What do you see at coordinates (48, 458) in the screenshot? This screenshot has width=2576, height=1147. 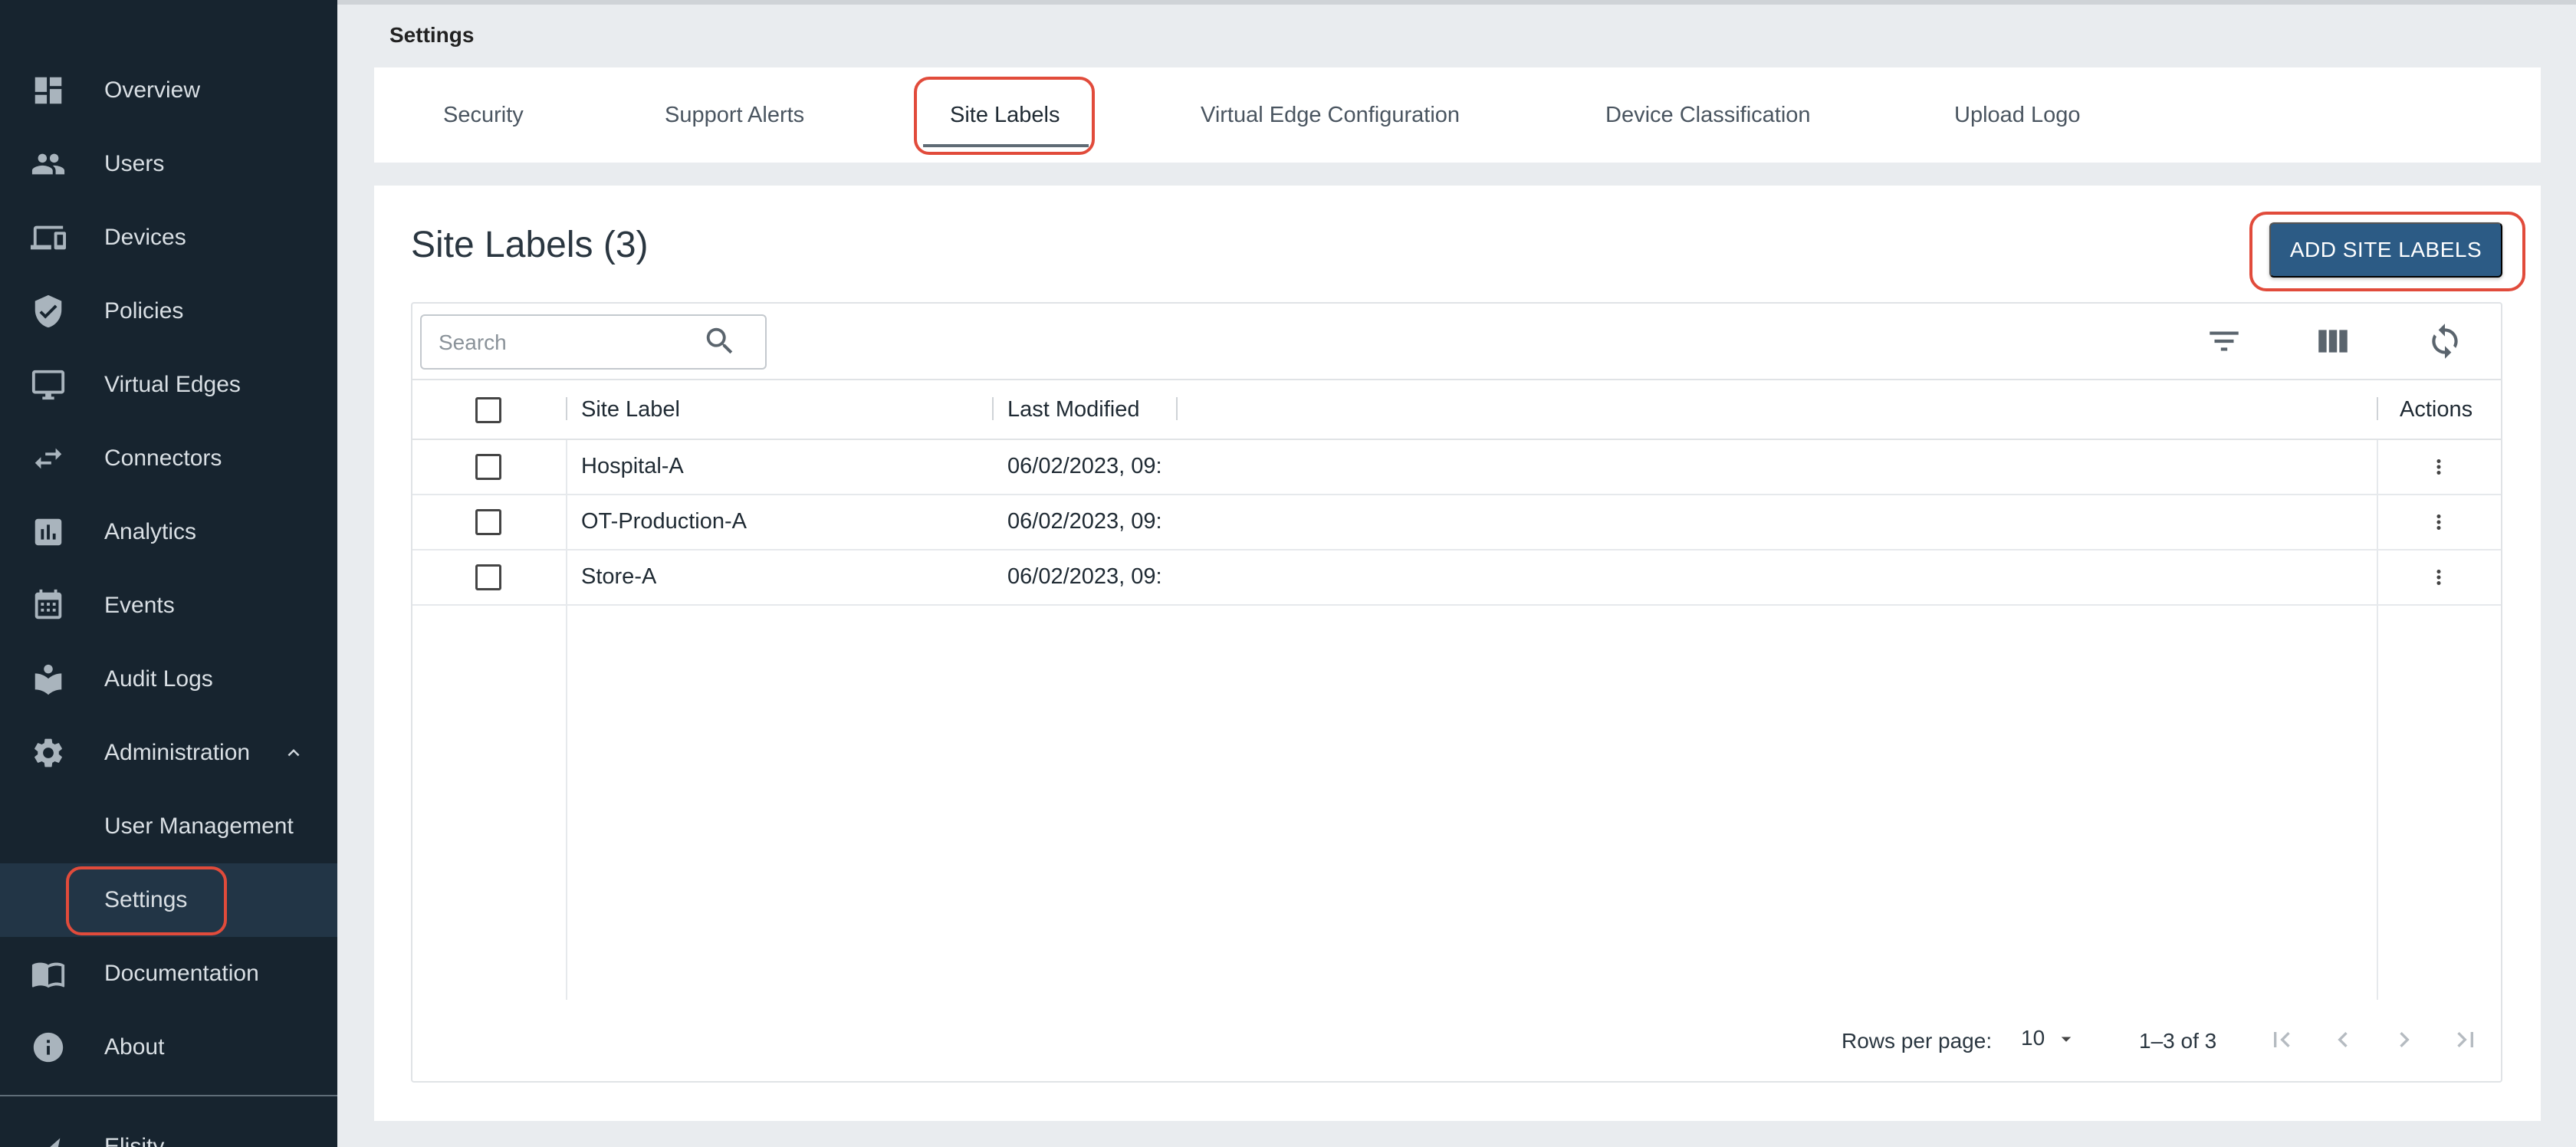 I see `swap-arrows-icon` at bounding box center [48, 458].